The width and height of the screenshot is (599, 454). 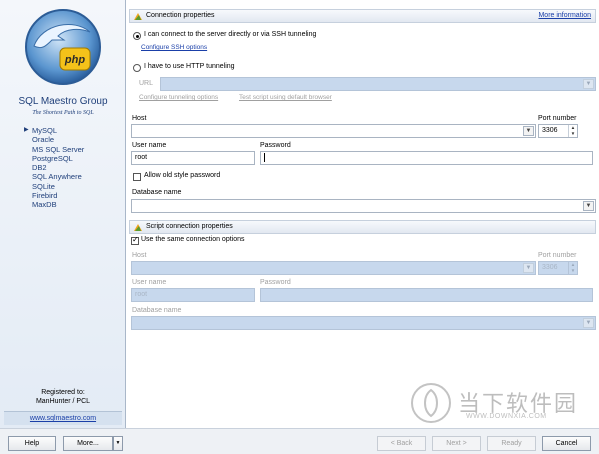 What do you see at coordinates (58, 139) in the screenshot?
I see `db-item-oracle: Oracle` at bounding box center [58, 139].